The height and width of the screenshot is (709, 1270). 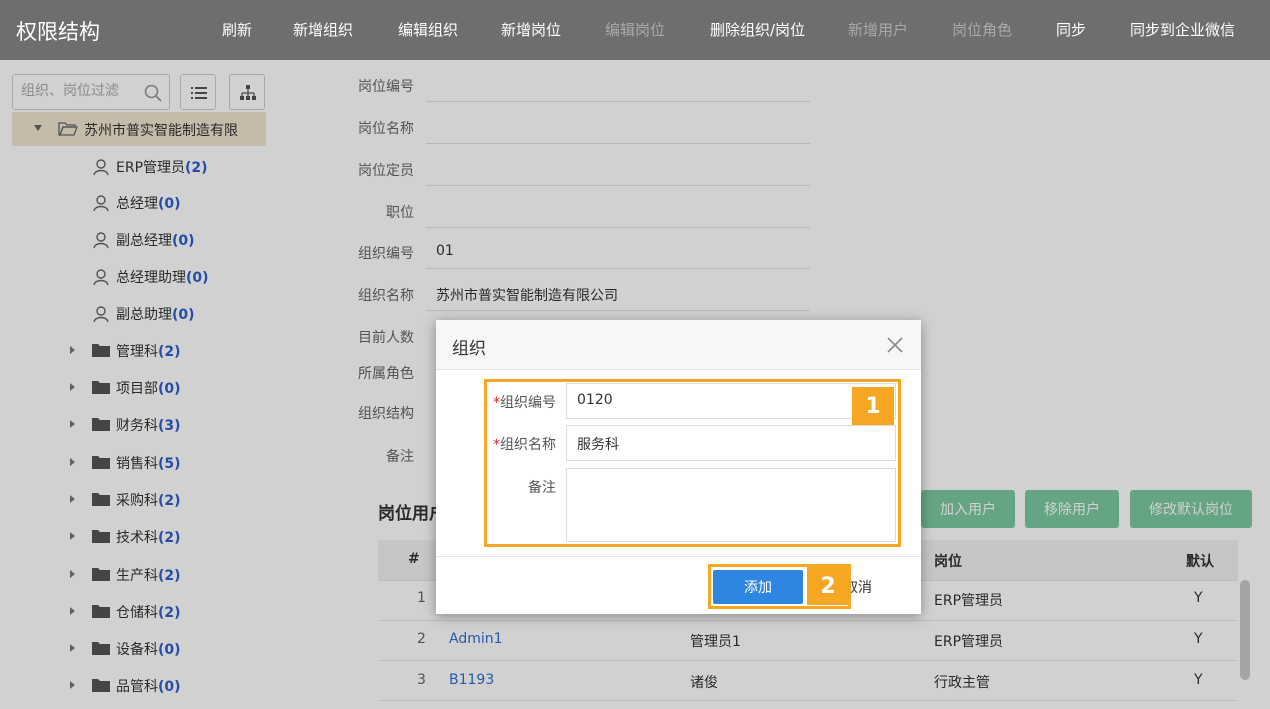 I want to click on org-structure-label: 组织结构, so click(x=386, y=414).